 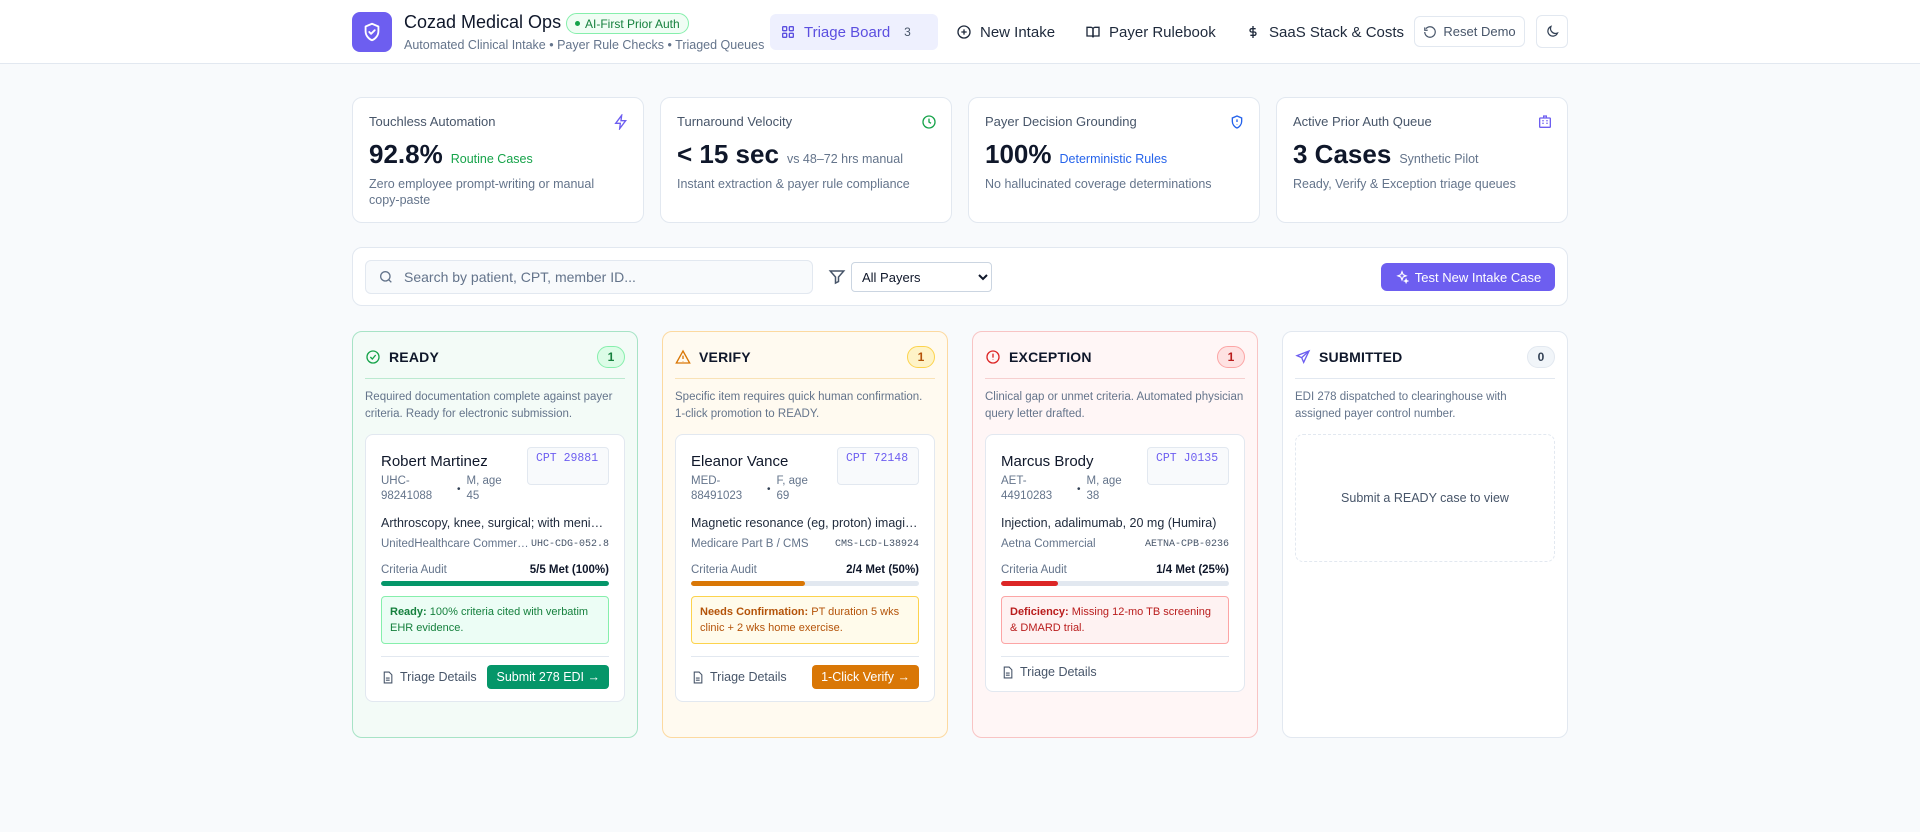 What do you see at coordinates (844, 159) in the screenshot?
I see `stat-tag: vs 48–72 hrs manual` at bounding box center [844, 159].